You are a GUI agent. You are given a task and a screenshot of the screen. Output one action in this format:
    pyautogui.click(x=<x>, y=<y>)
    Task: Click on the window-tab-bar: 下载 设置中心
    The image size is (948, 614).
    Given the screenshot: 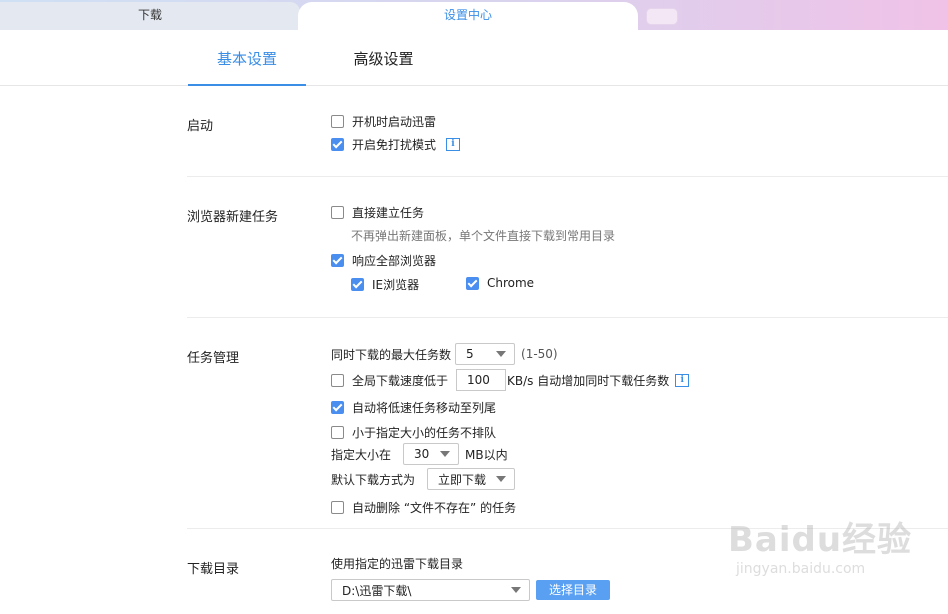 What is the action you would take?
    pyautogui.click(x=474, y=15)
    